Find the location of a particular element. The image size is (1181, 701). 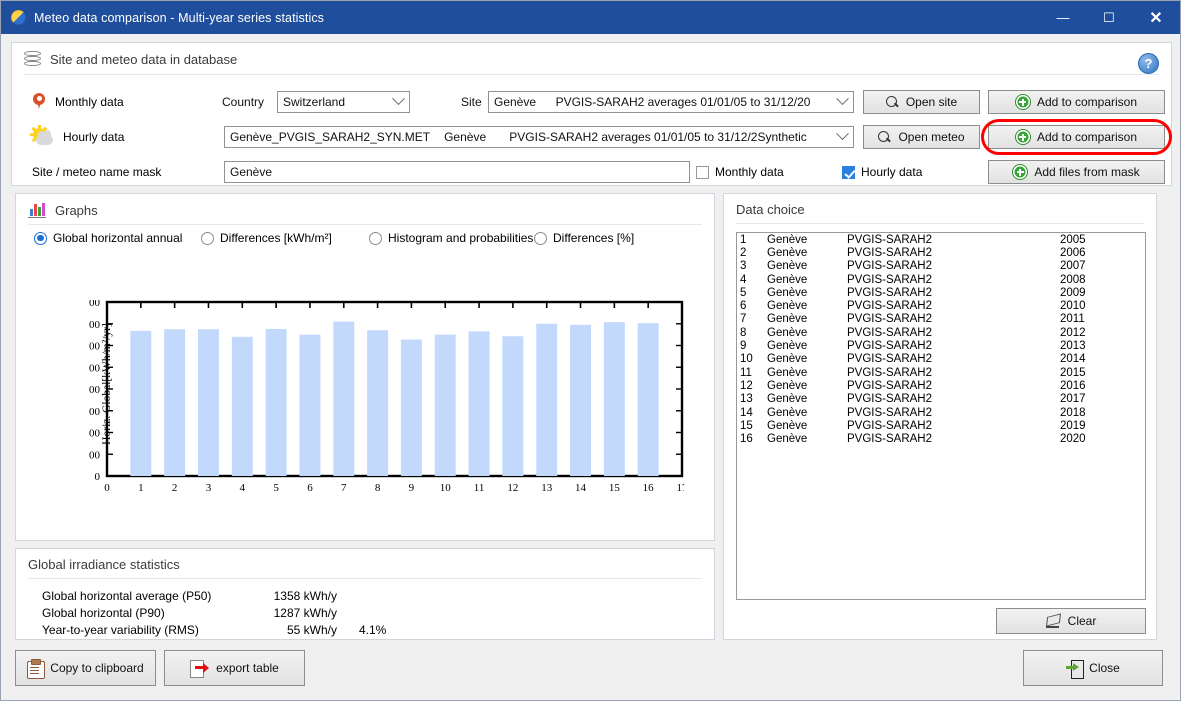

radio-differences-percent: Differences [%] is located at coordinates (584, 238).